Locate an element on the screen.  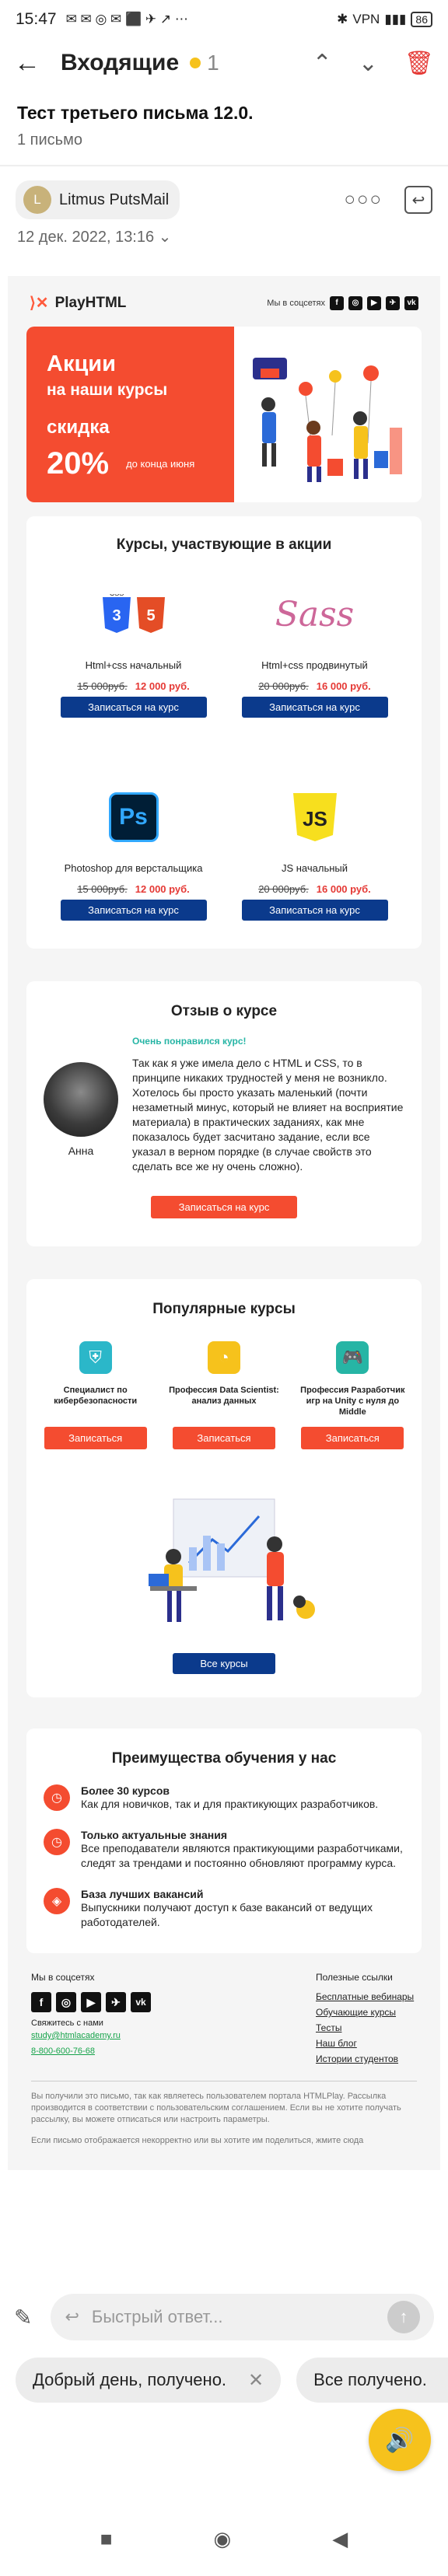
all-courses-button: Все курсы is located at coordinates (224, 1663).